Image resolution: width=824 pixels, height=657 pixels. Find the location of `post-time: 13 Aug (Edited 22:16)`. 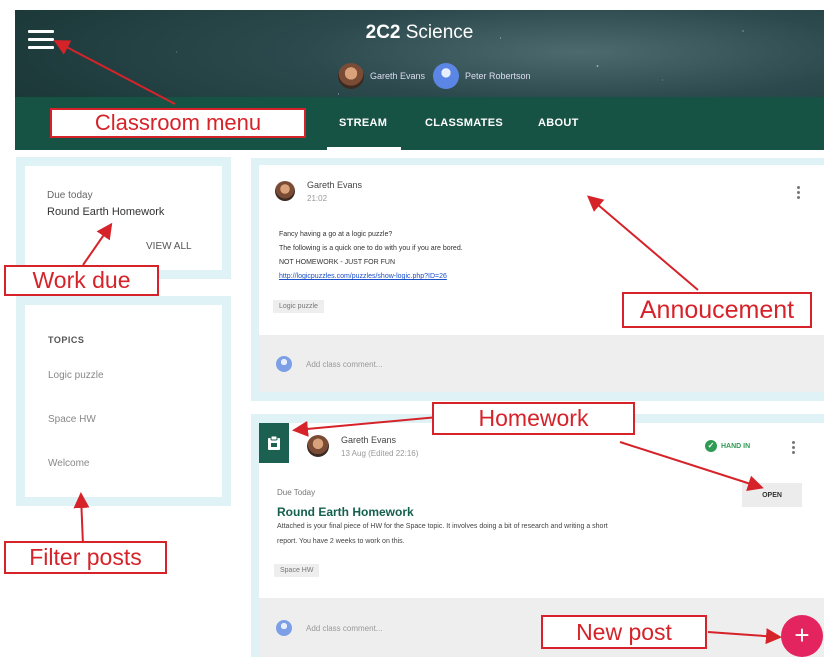

post-time: 13 Aug (Edited 22:16) is located at coordinates (380, 453).